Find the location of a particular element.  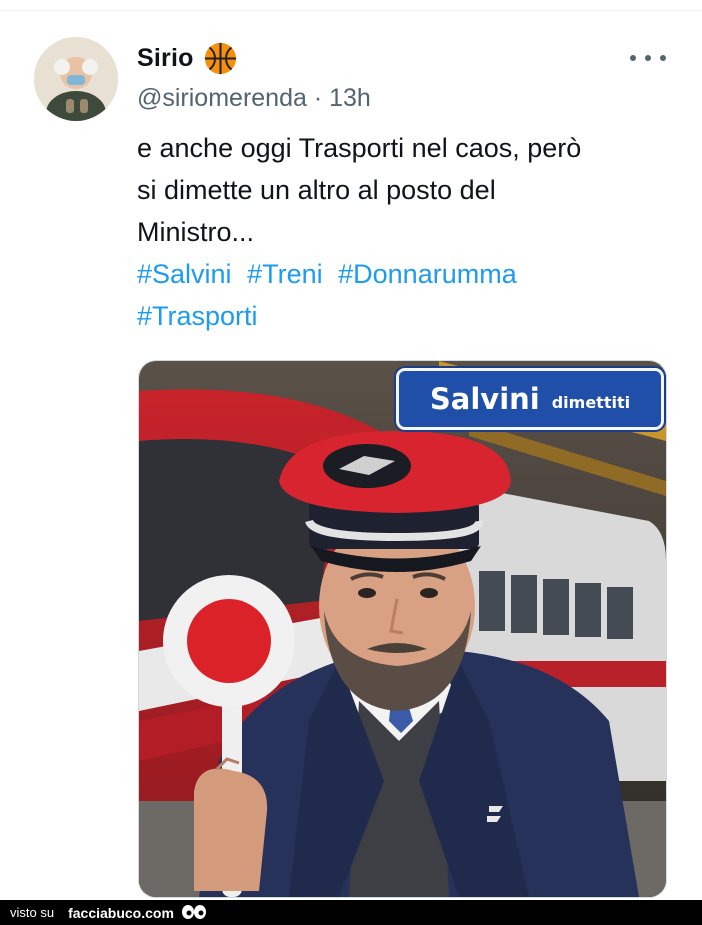

avatar is located at coordinates (76, 79).